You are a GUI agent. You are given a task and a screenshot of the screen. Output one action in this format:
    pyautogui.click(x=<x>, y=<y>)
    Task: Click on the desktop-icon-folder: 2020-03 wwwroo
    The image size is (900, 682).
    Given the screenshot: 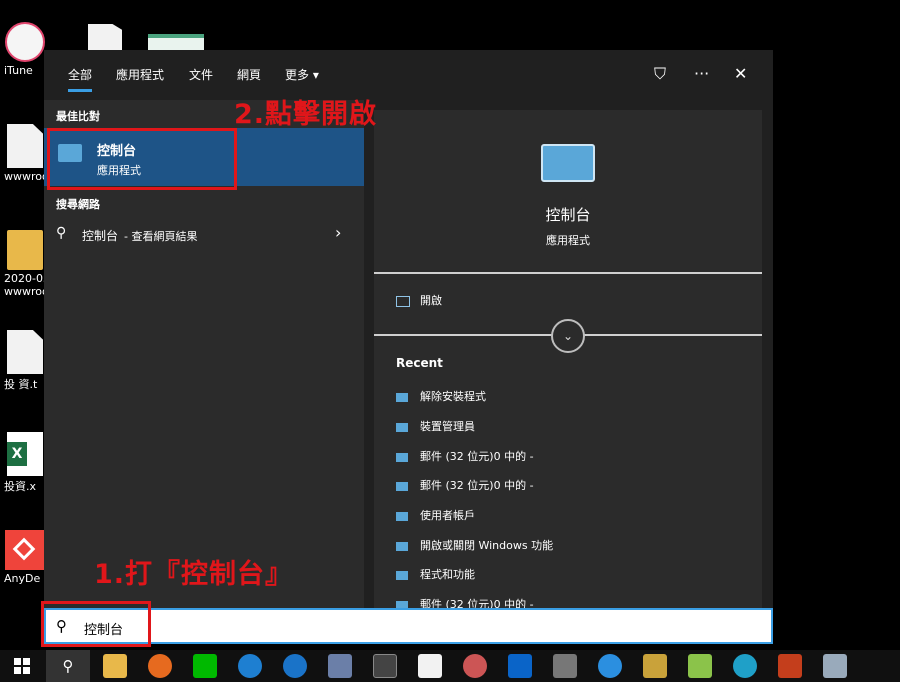 What is the action you would take?
    pyautogui.click(x=25, y=264)
    